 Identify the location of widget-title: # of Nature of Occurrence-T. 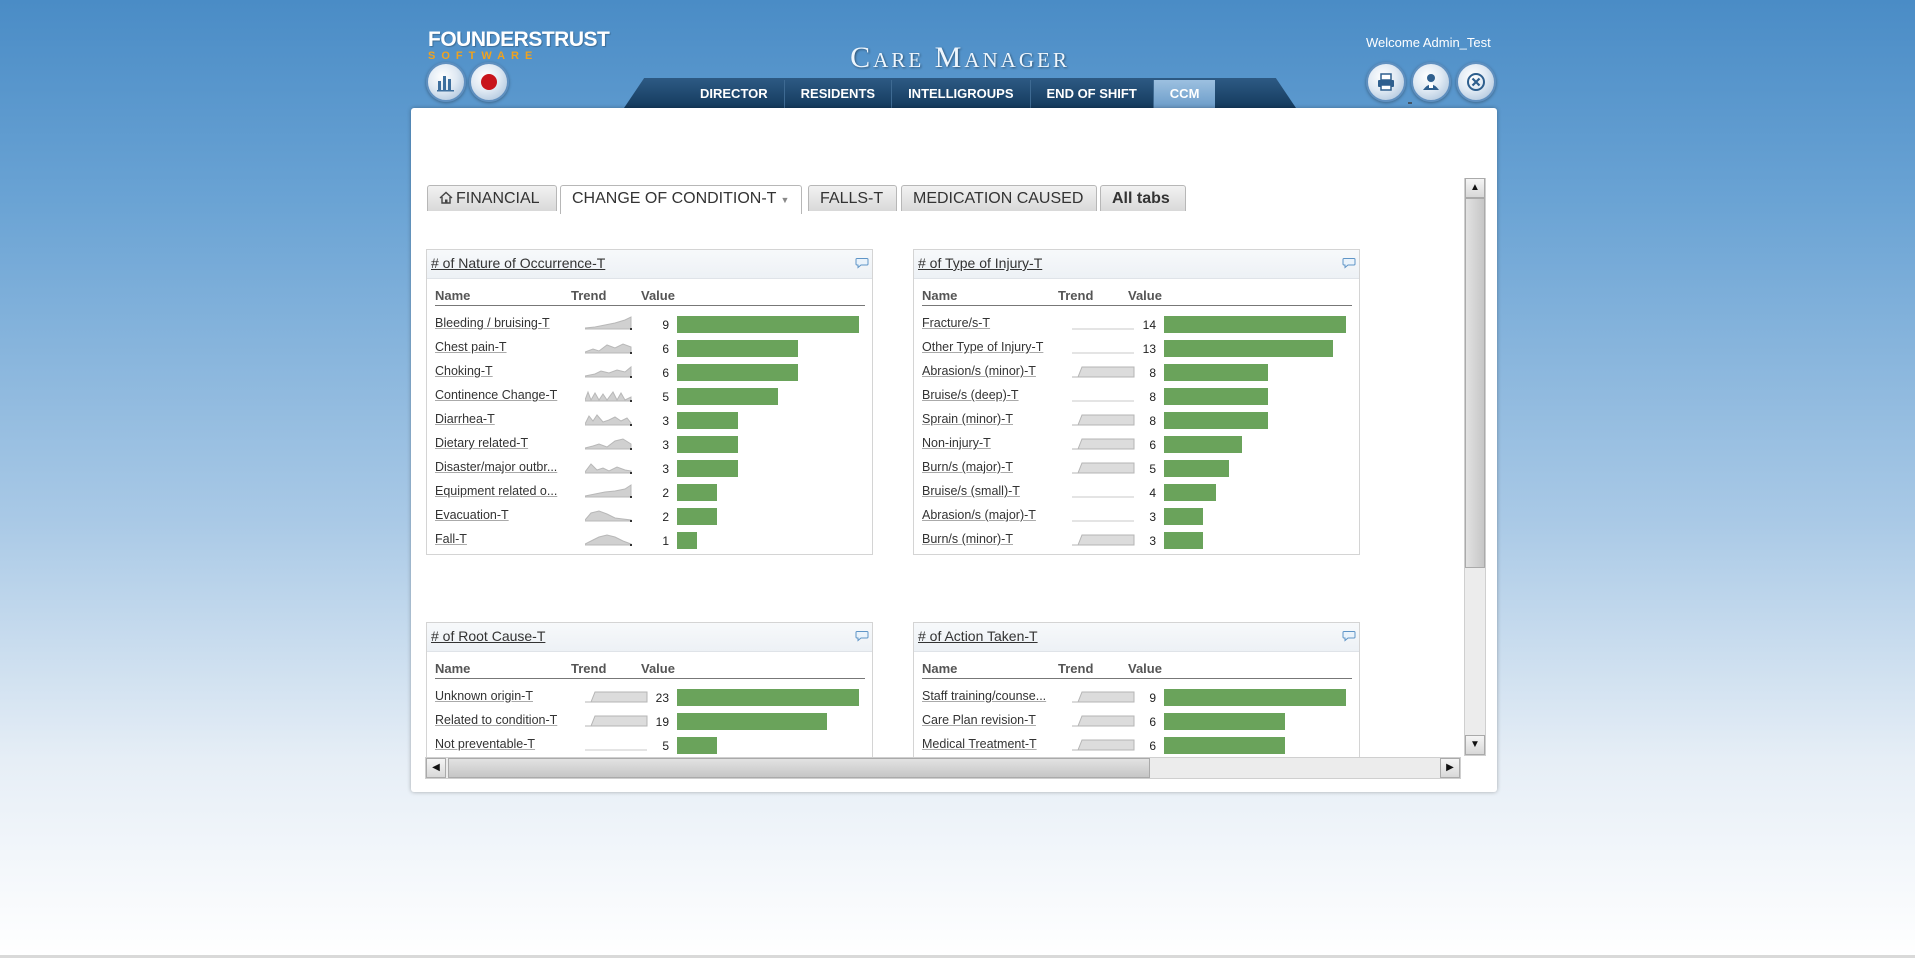
(518, 263).